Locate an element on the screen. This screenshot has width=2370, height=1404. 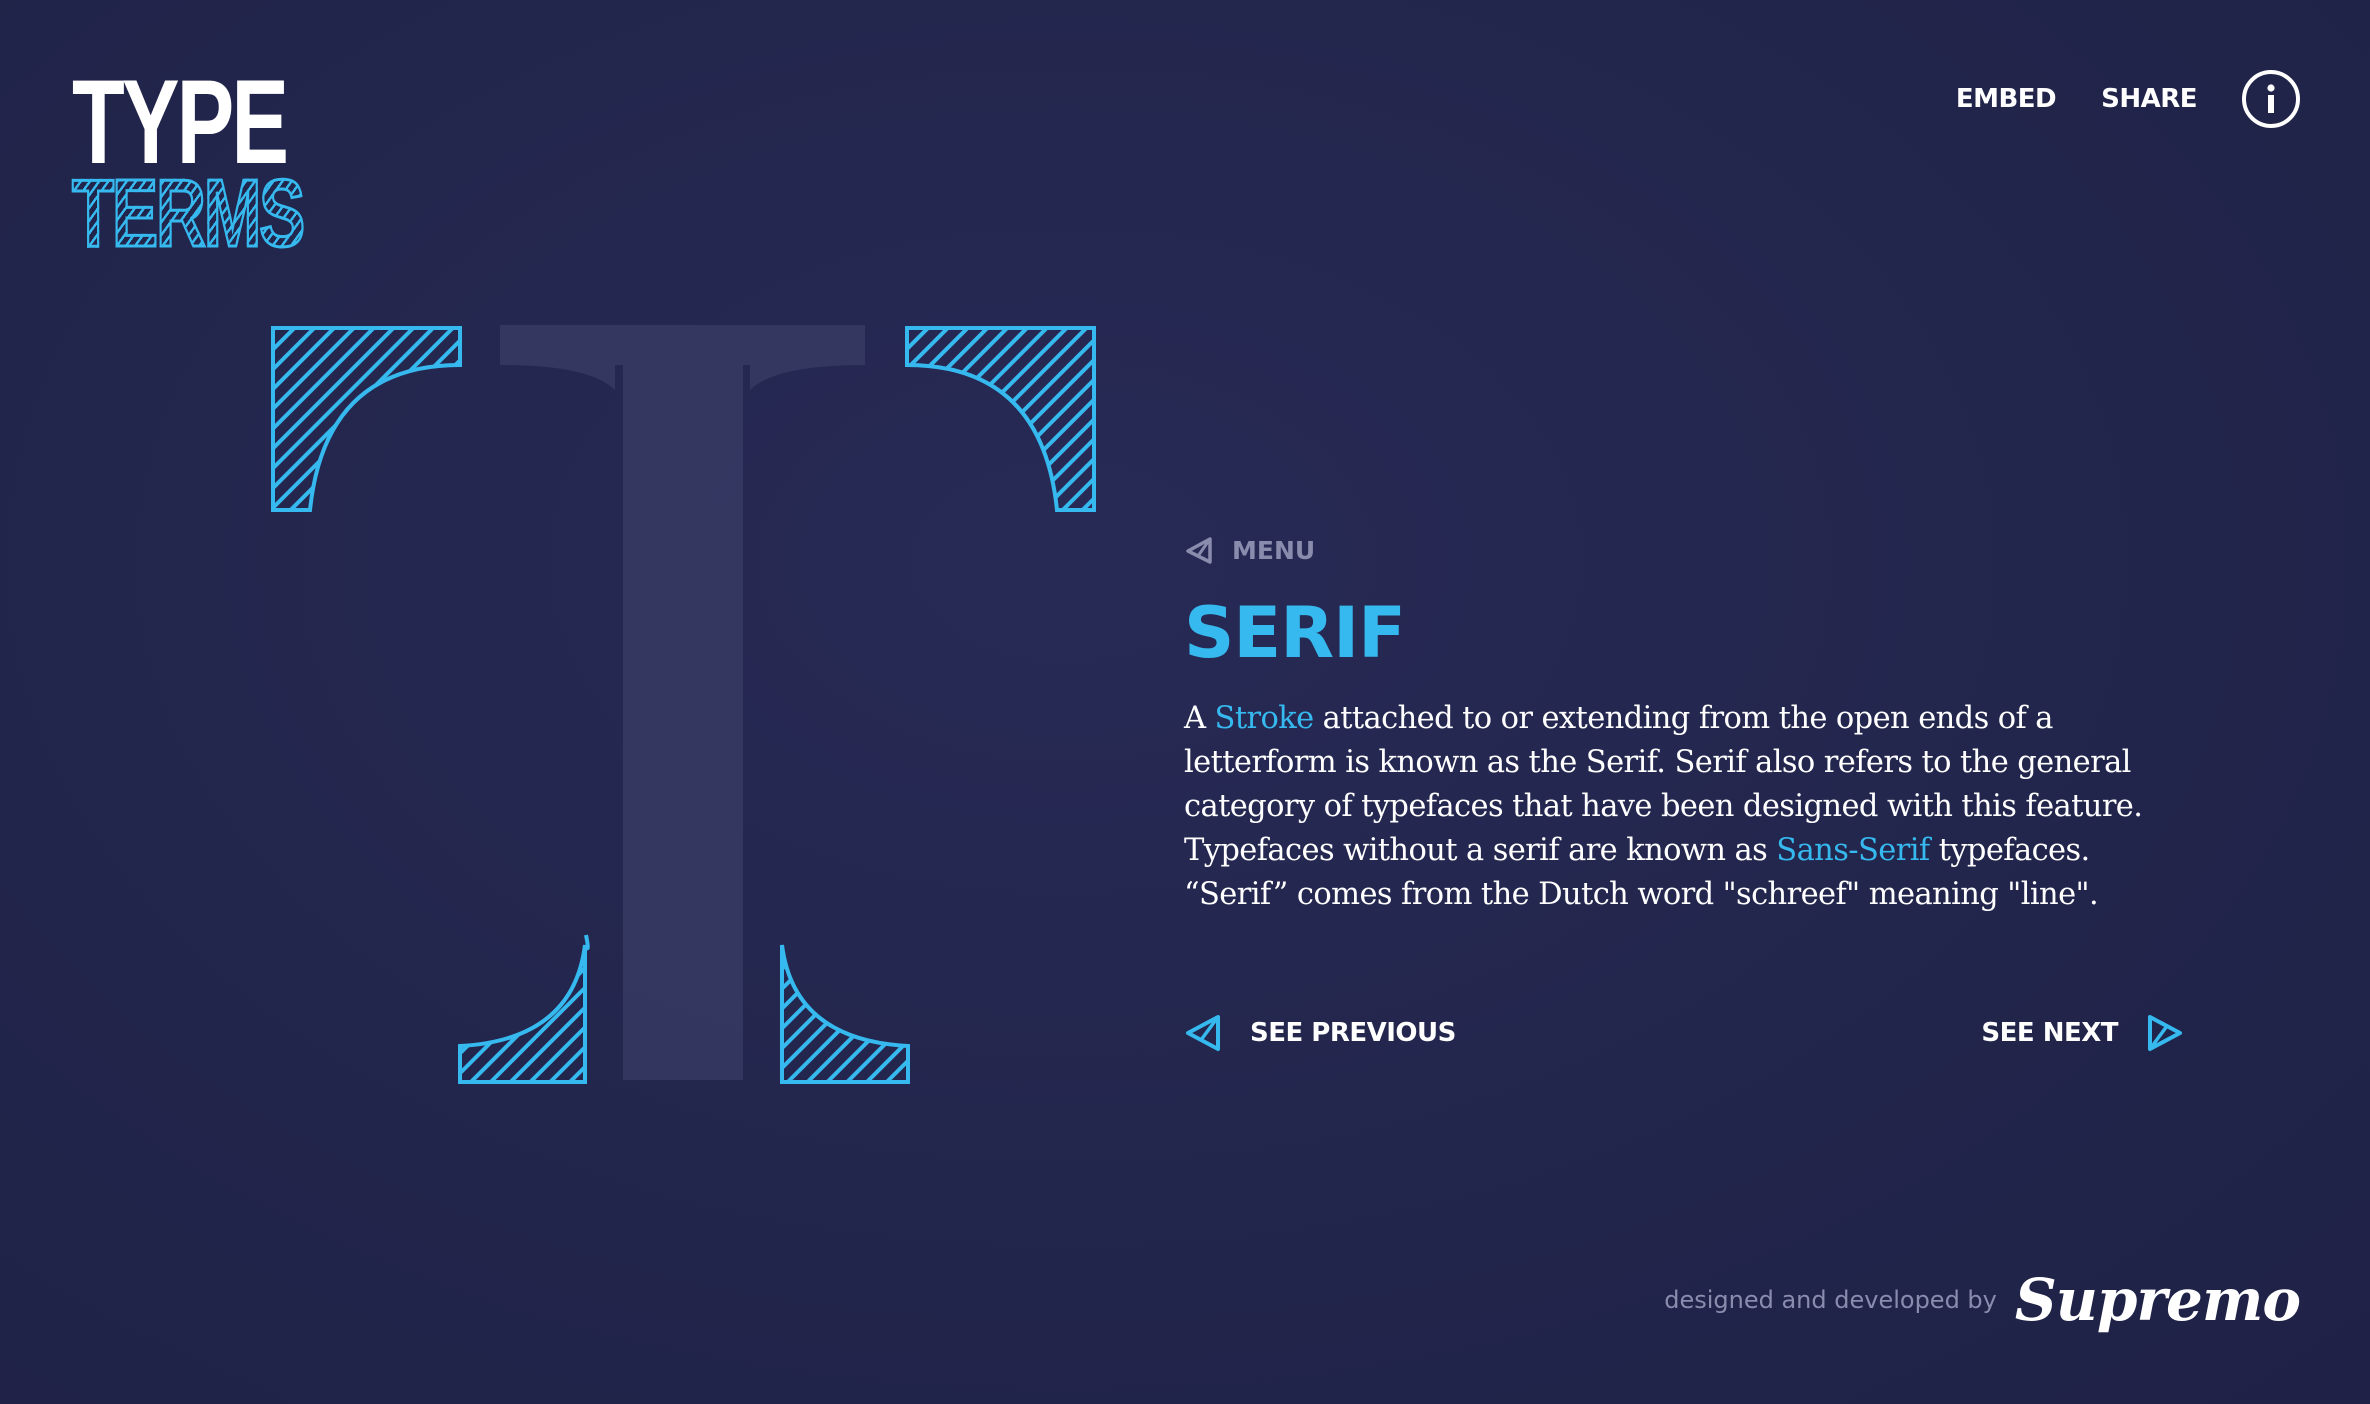
letter-t-shape is located at coordinates (682, 702).